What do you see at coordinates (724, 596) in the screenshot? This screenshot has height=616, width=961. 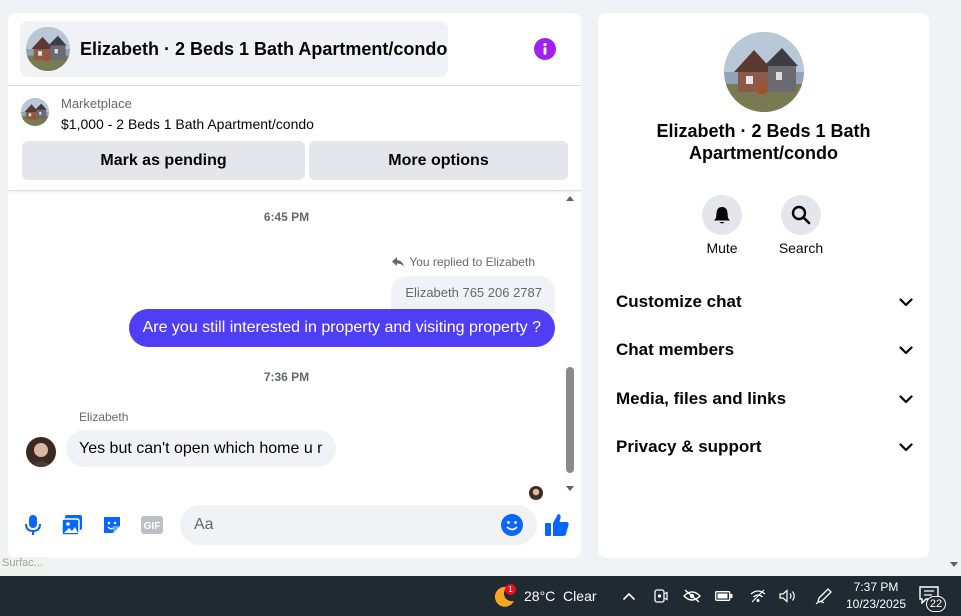 I see `battery-icon` at bounding box center [724, 596].